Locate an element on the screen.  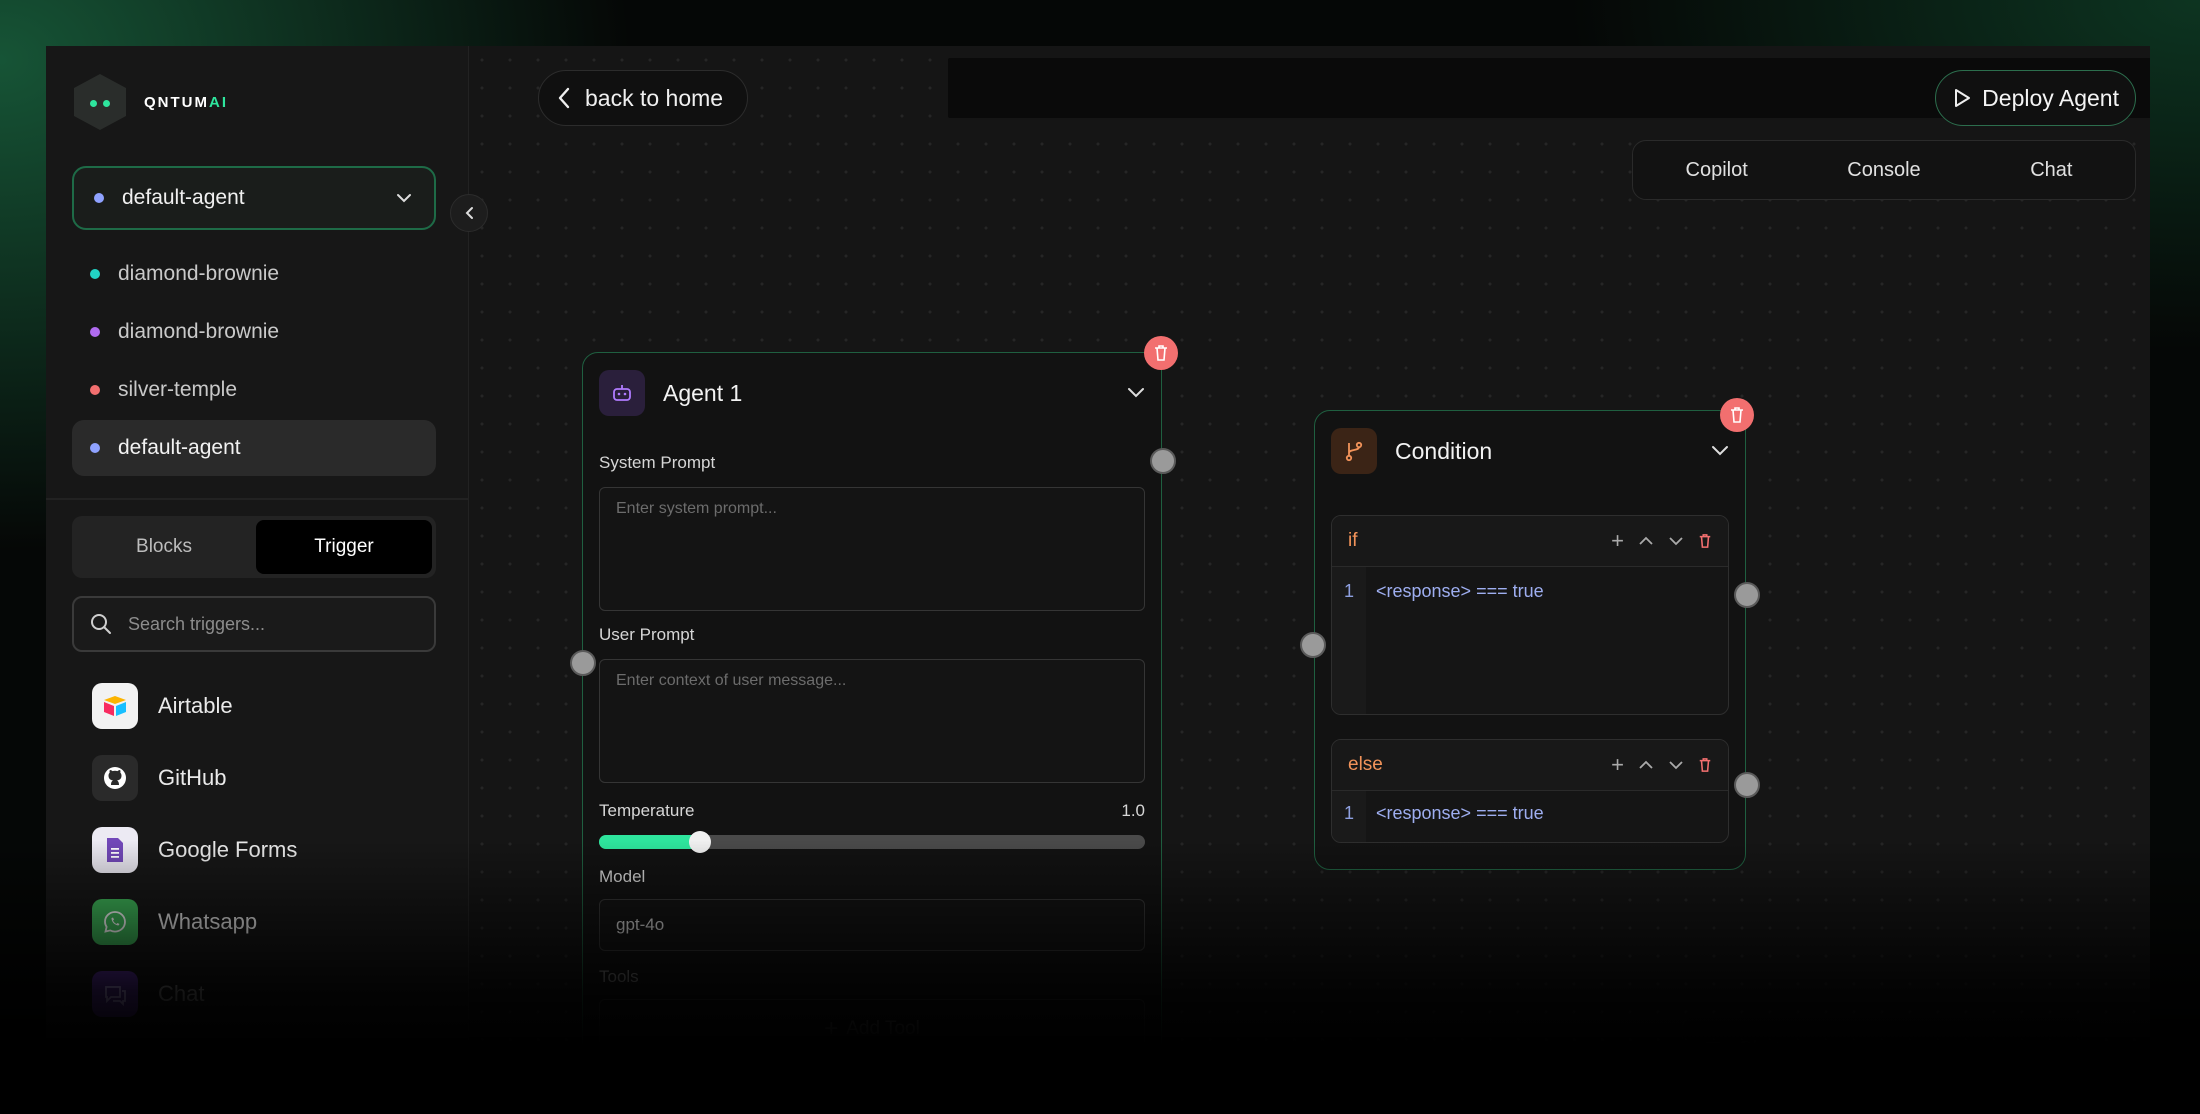
model-field: gpt-4o is located at coordinates (872, 925).